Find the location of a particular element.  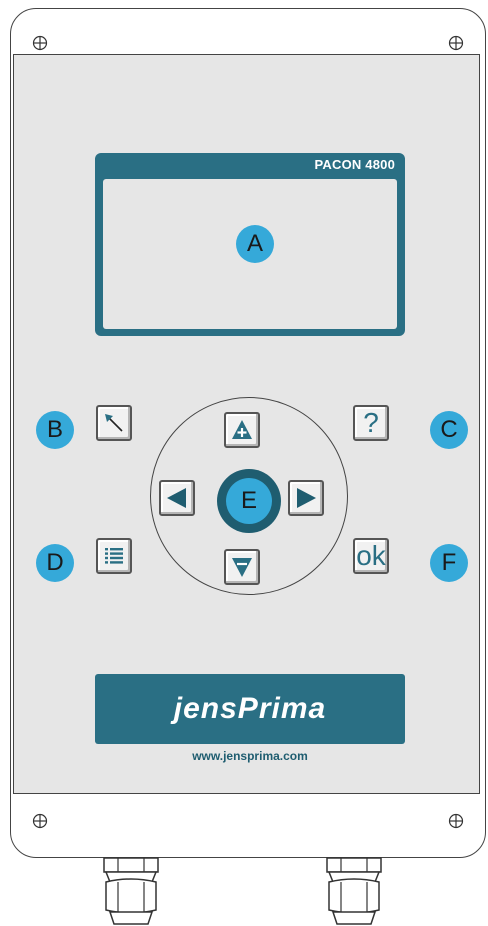

menu-button is located at coordinates (114, 556).